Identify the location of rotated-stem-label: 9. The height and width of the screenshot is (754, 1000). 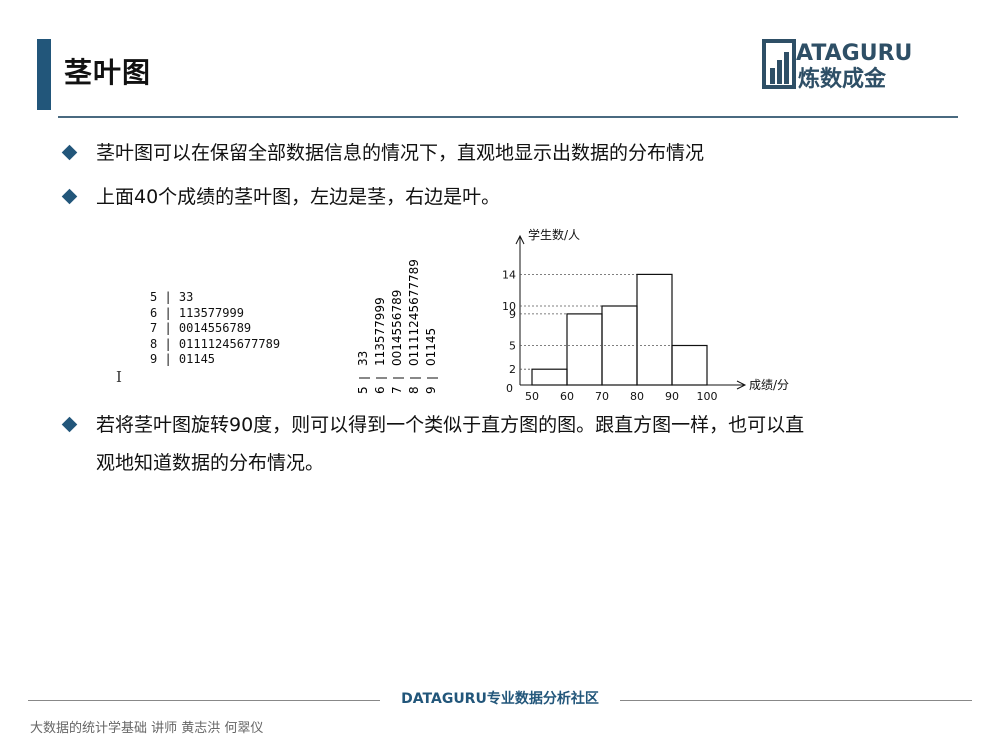
(431, 390).